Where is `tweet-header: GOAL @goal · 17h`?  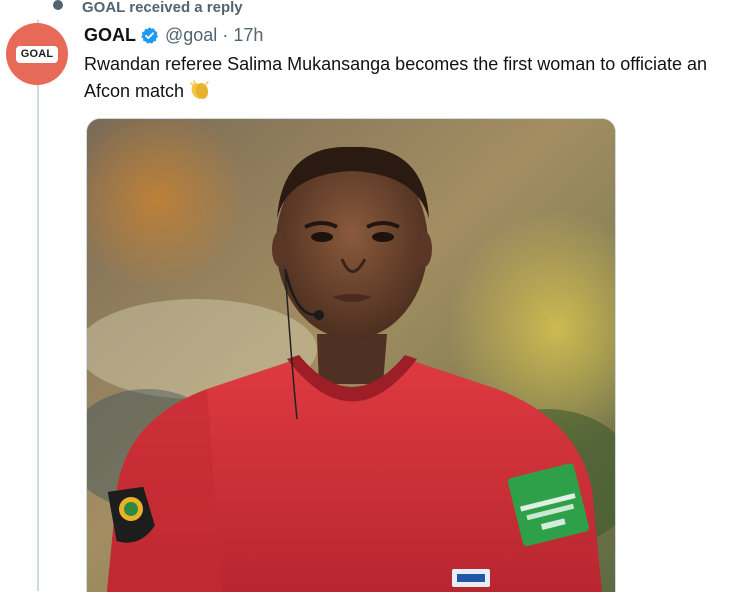 tweet-header: GOAL @goal · 17h is located at coordinates (173, 35).